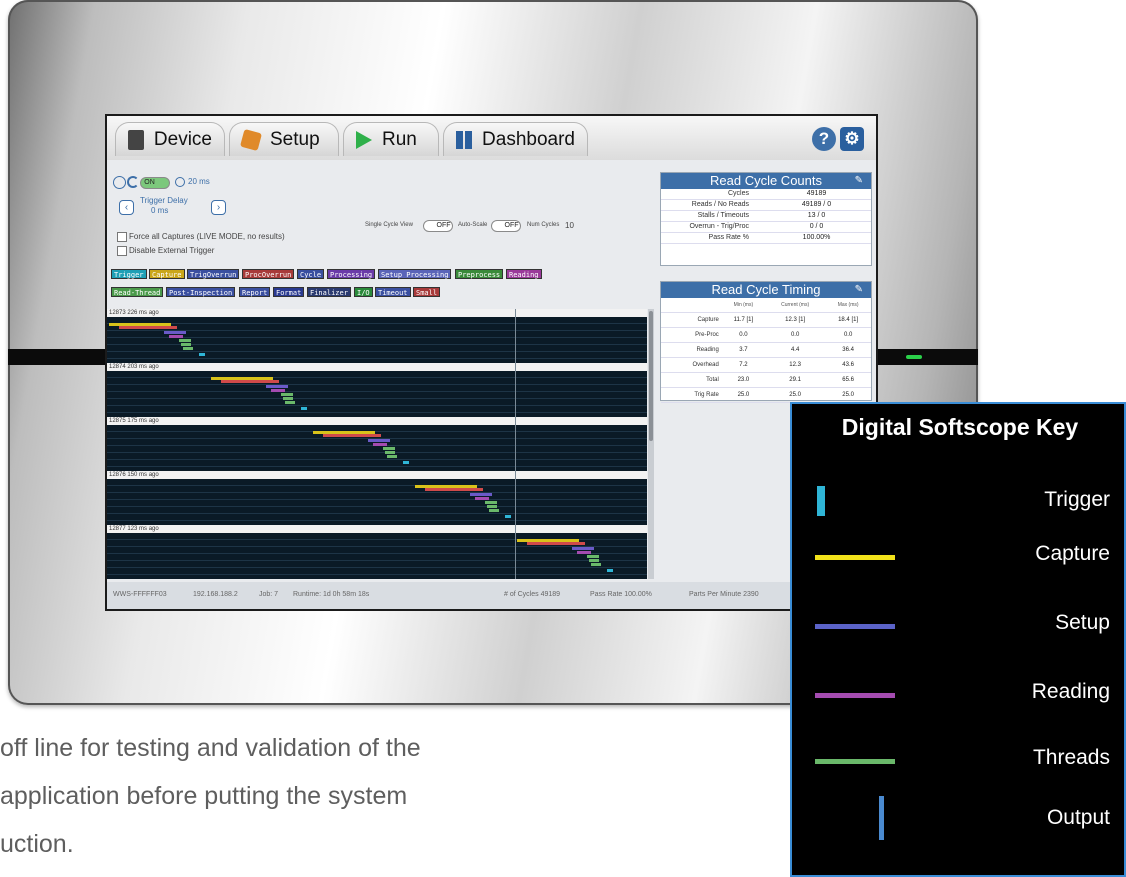  What do you see at coordinates (821, 501) in the screenshot?
I see `key-swatch` at bounding box center [821, 501].